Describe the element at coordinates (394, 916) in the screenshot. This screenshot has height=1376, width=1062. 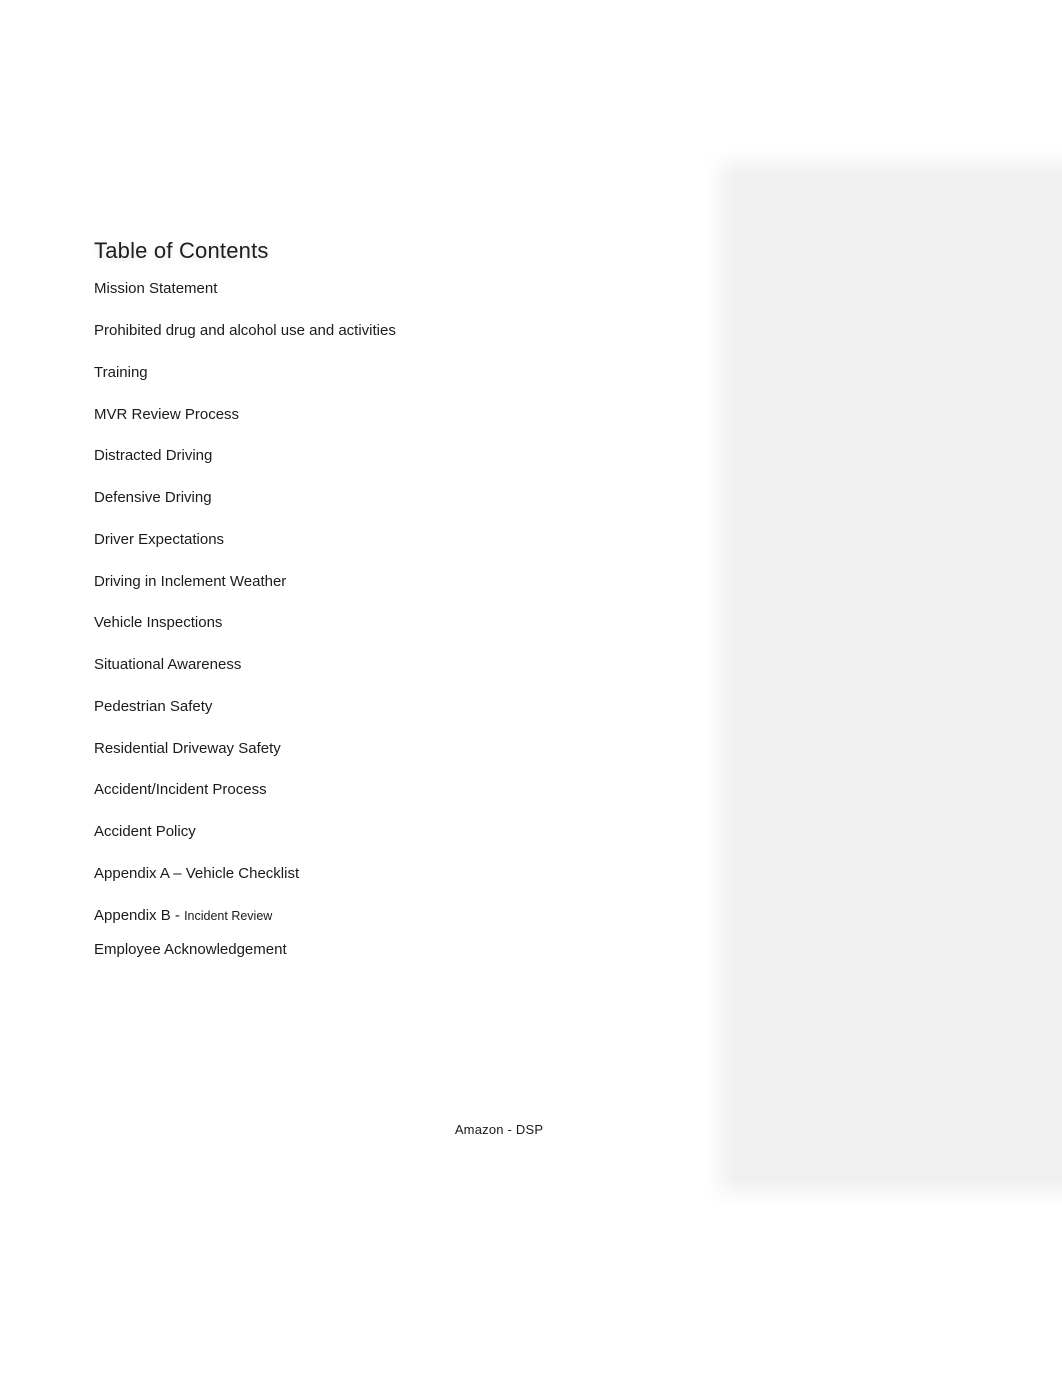
I see `toc-item-appendix-b-incident-review: Appendix B - Incident Review` at that location.